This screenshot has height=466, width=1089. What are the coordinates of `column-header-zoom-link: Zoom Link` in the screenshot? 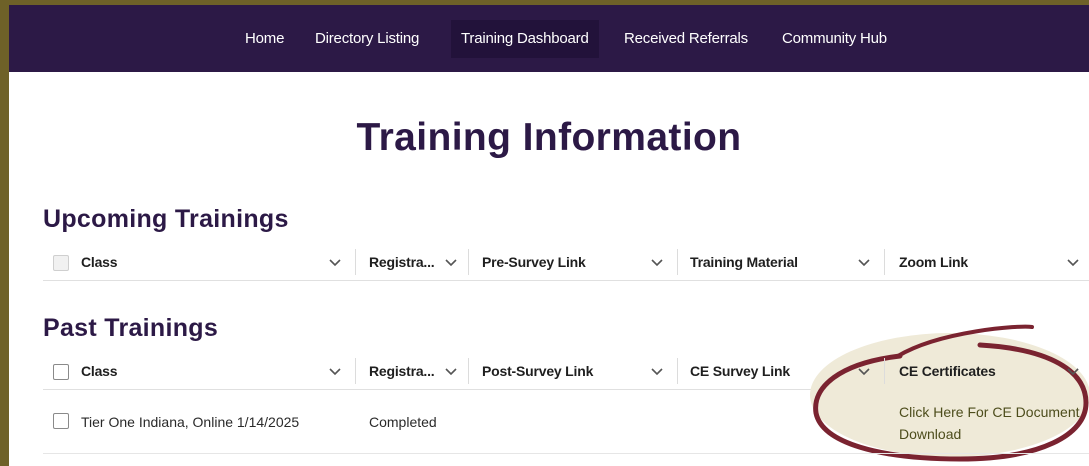 It's located at (933, 262).